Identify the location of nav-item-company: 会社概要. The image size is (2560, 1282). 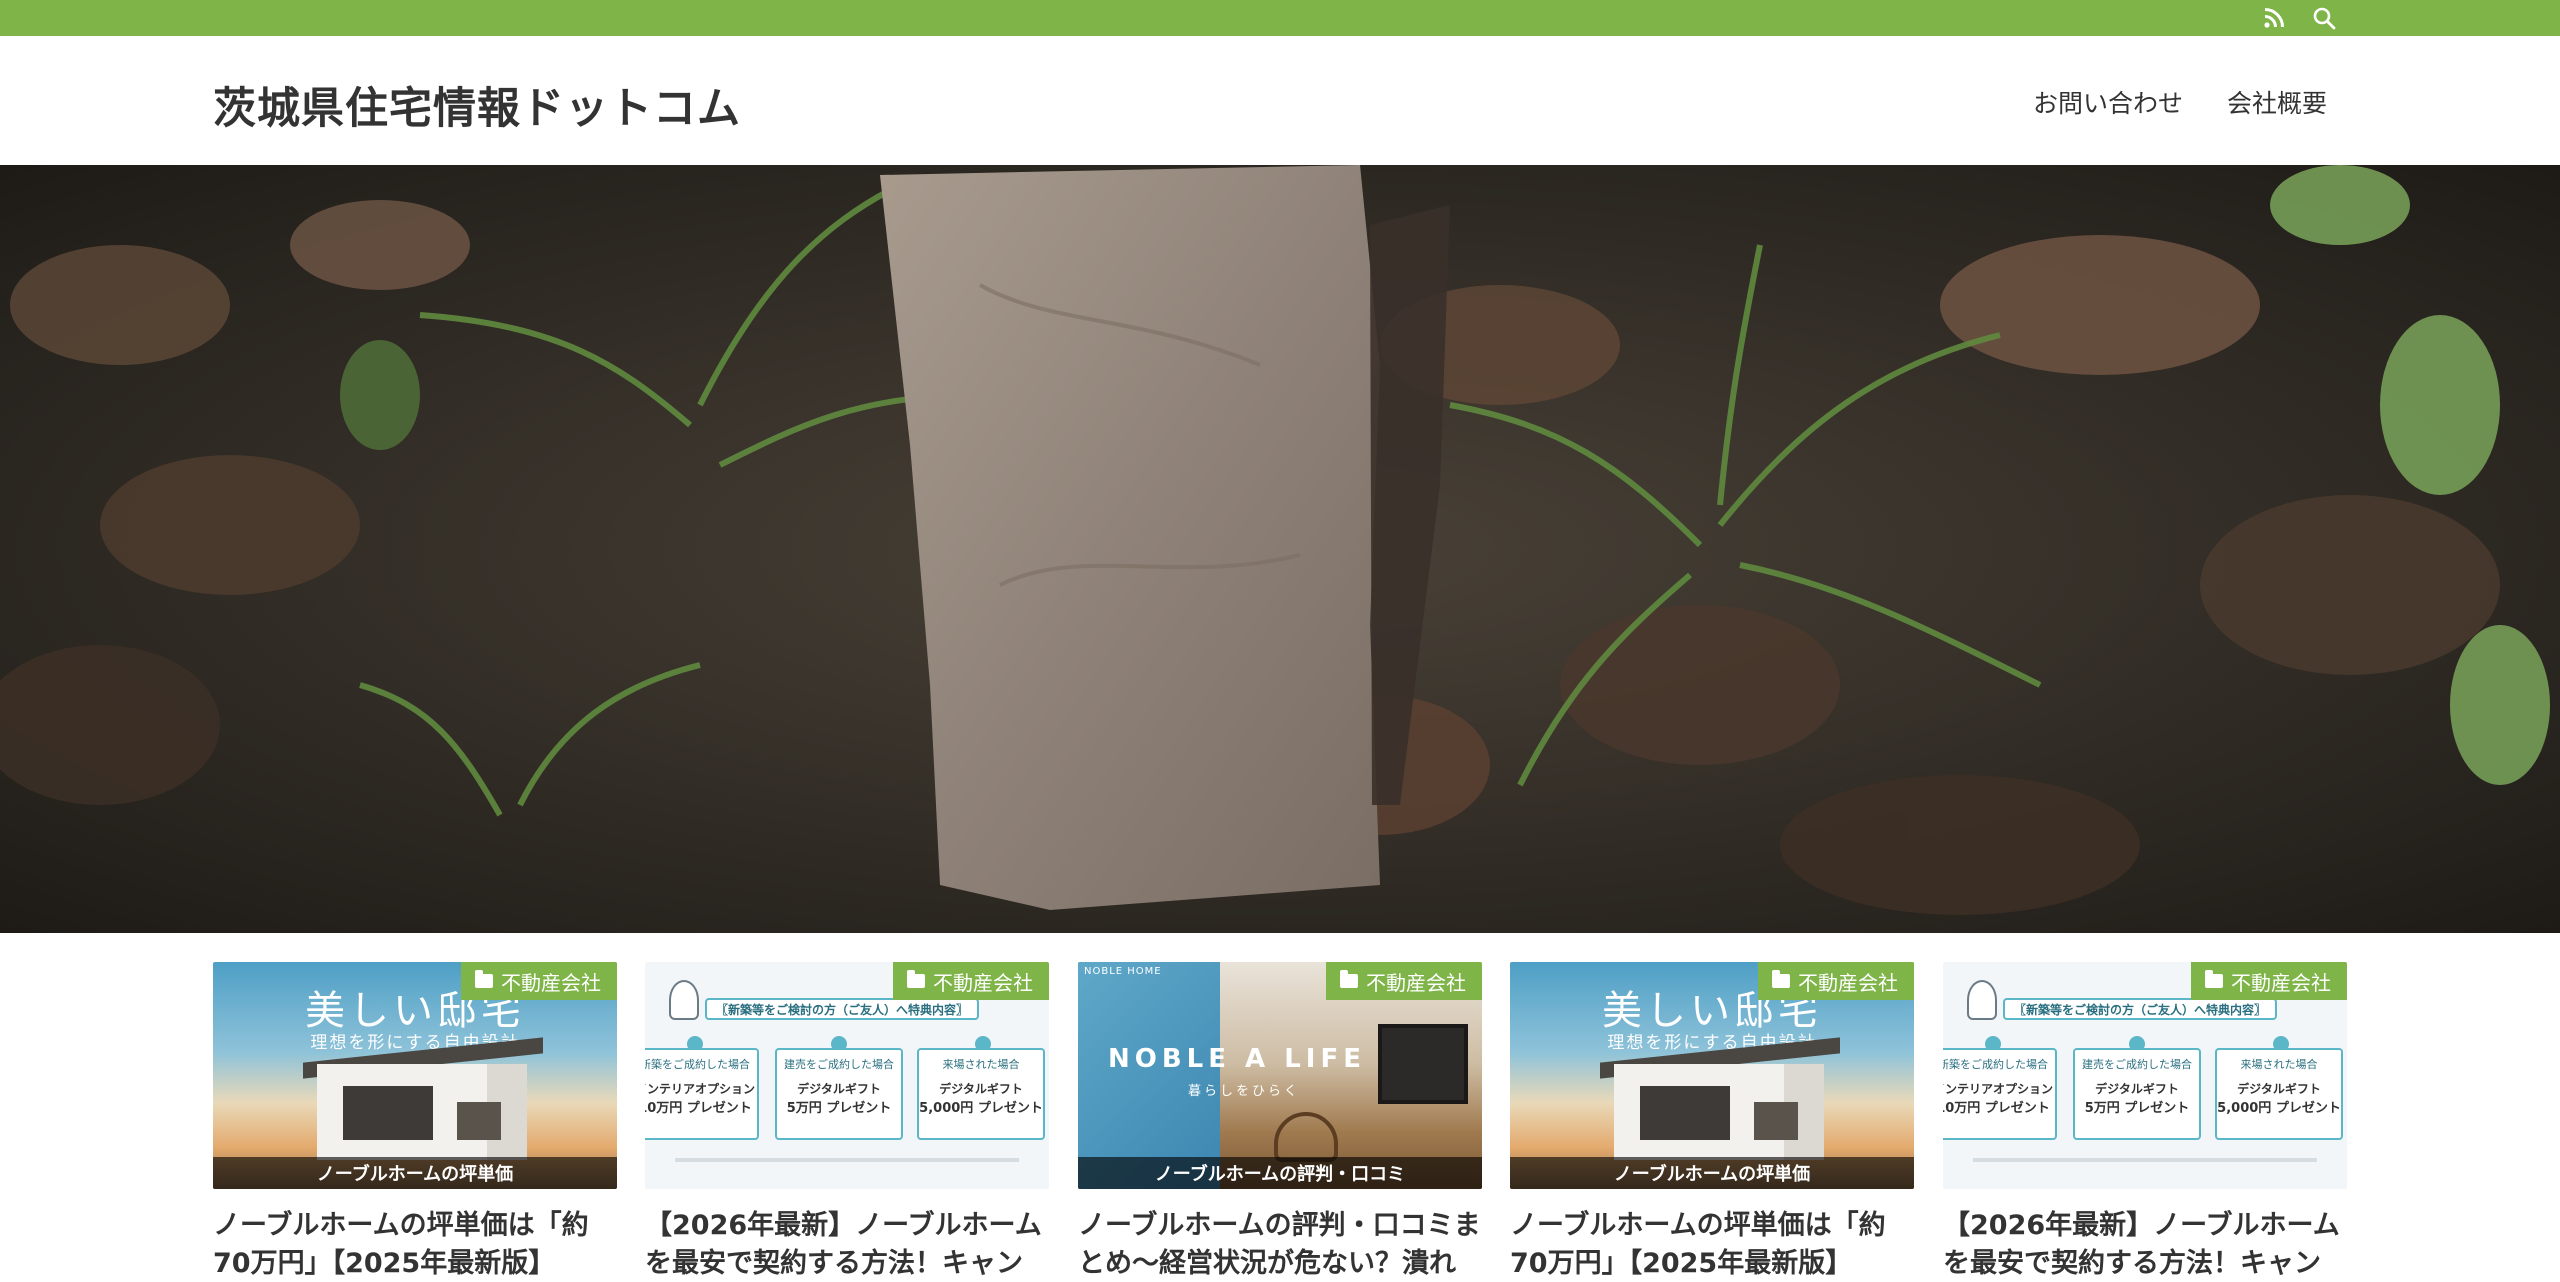
(2277, 102).